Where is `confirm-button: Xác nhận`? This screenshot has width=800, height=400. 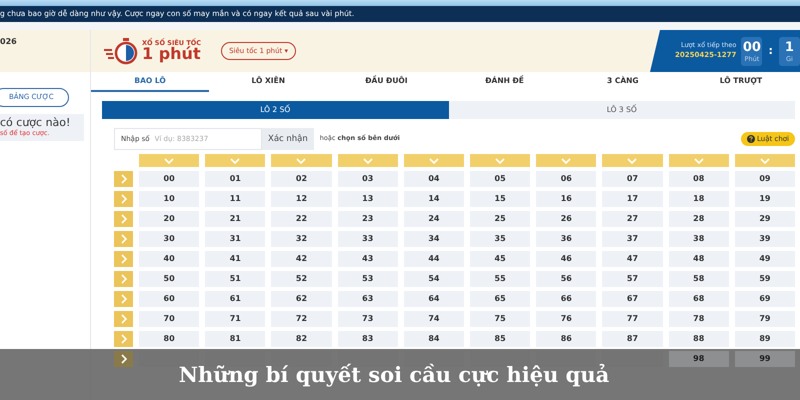
confirm-button: Xác nhận is located at coordinates (288, 139).